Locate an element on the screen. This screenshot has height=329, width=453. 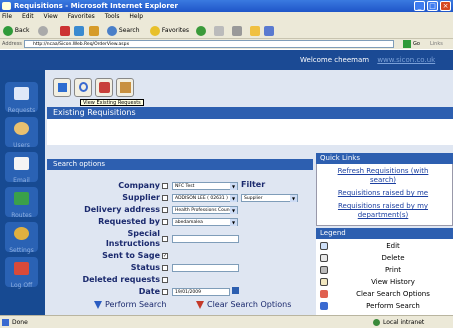
requested-by-select: abedamalea ▼ is located at coordinates (205, 222).